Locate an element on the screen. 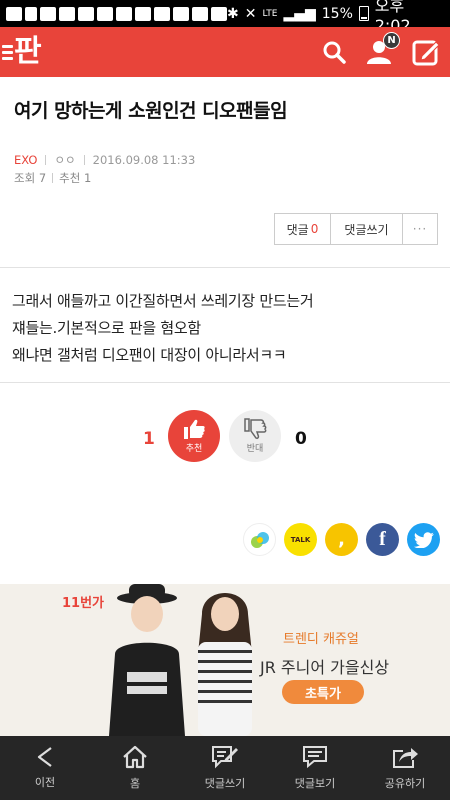 Image resolution: width=450 pixels, height=800 pixels. ad-headline: JR 주니어 가을신상 is located at coordinates (325, 667).